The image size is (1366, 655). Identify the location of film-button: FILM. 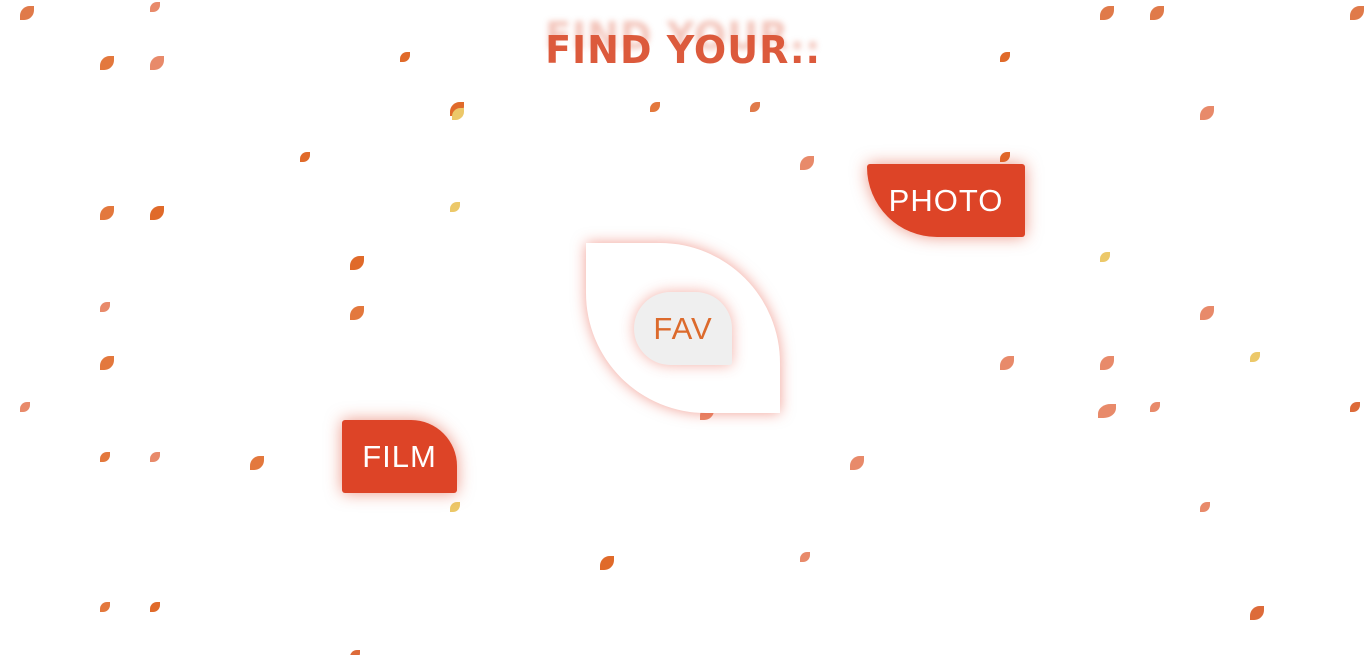
(399, 456).